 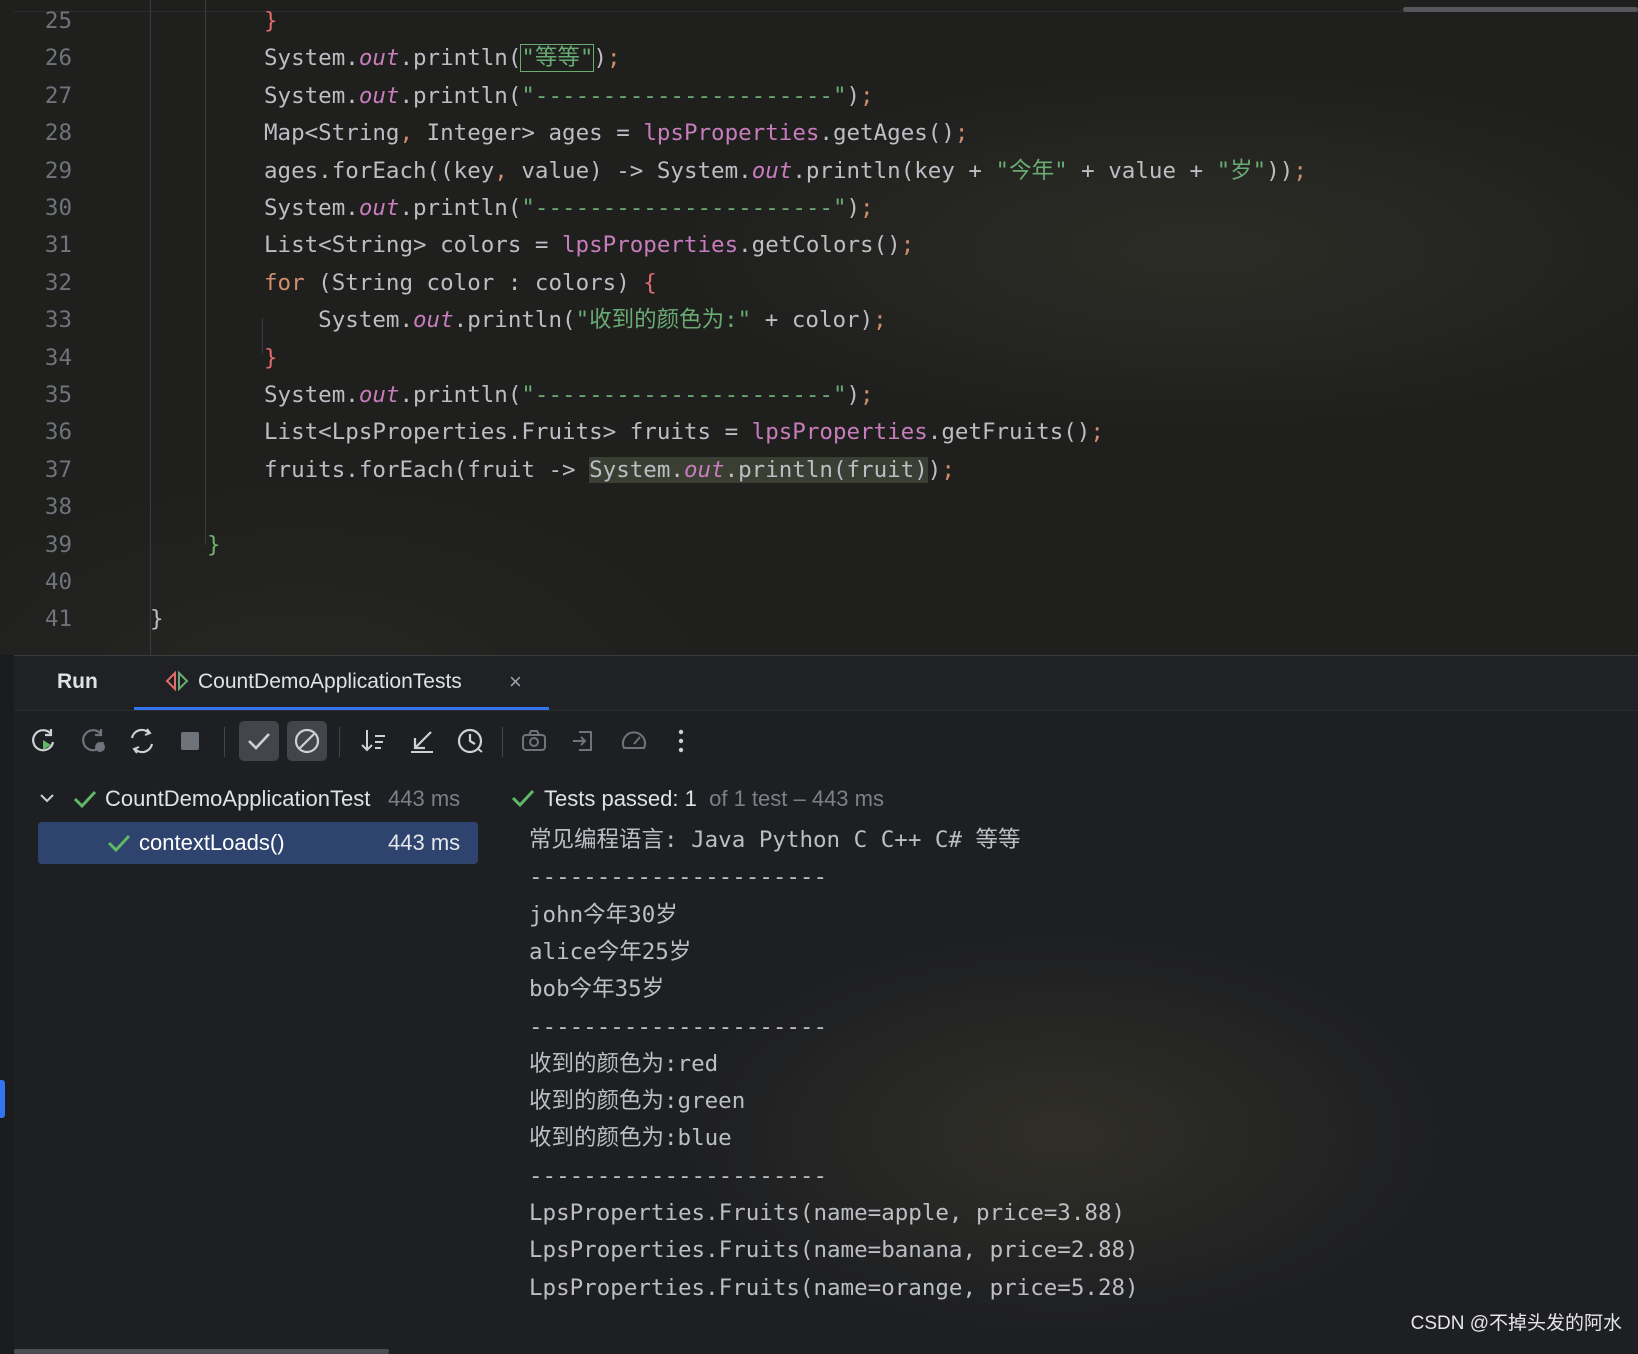 I want to click on passed-check-icon, so click(x=119, y=850).